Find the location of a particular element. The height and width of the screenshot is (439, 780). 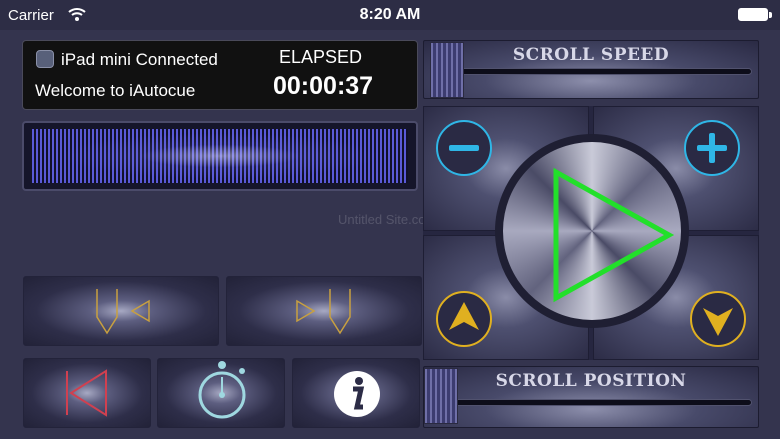

meter-glow is located at coordinates (220, 156).